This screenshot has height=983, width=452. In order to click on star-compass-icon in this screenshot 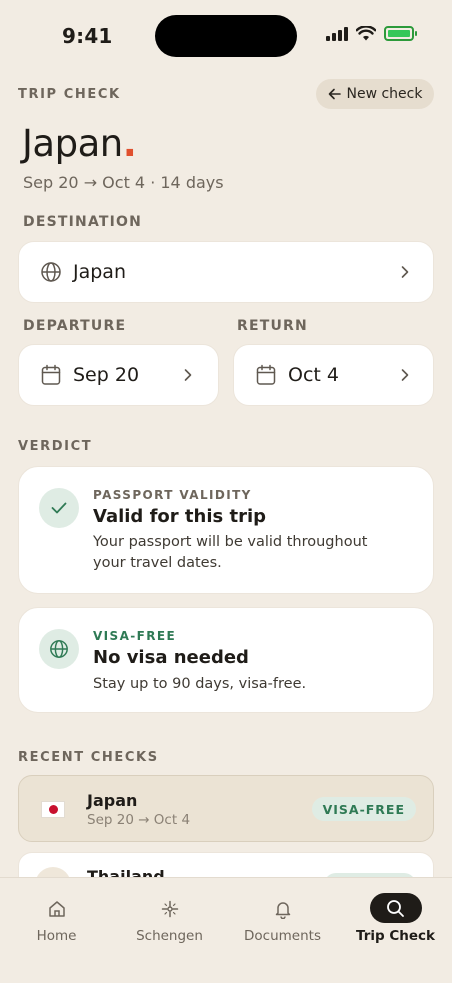, I will do `click(169, 909)`.